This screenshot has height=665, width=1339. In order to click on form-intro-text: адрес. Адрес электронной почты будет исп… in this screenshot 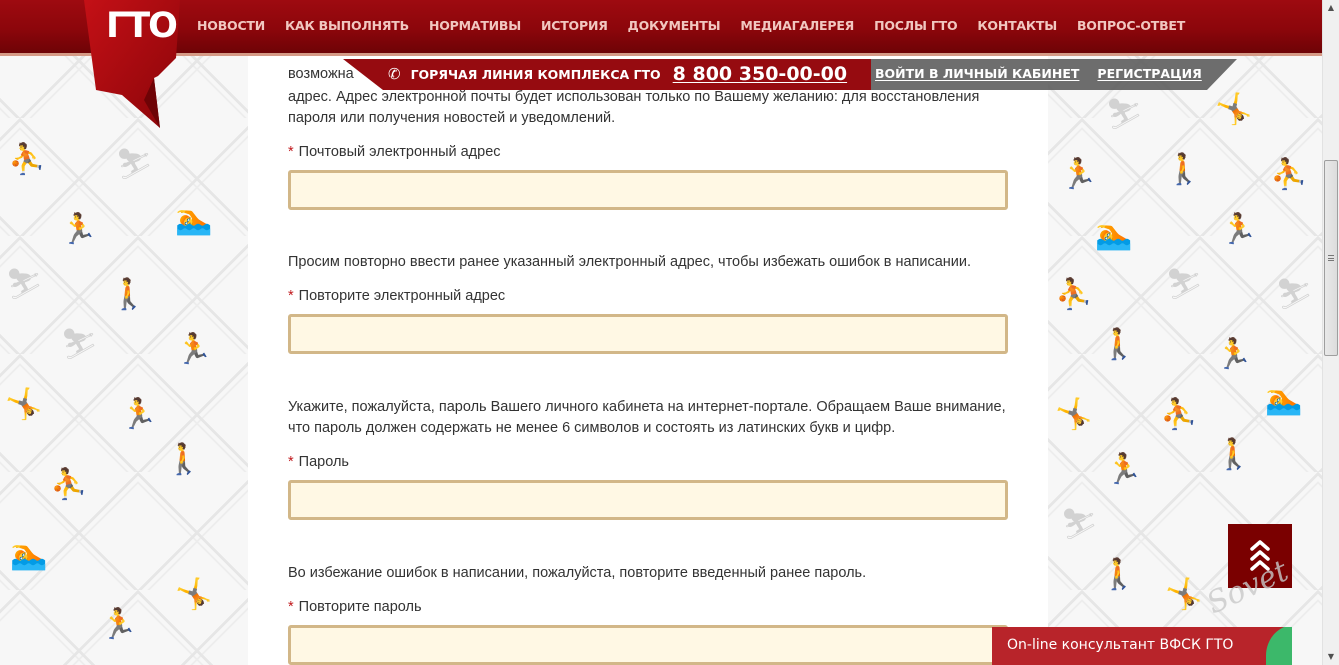, I will do `click(634, 107)`.